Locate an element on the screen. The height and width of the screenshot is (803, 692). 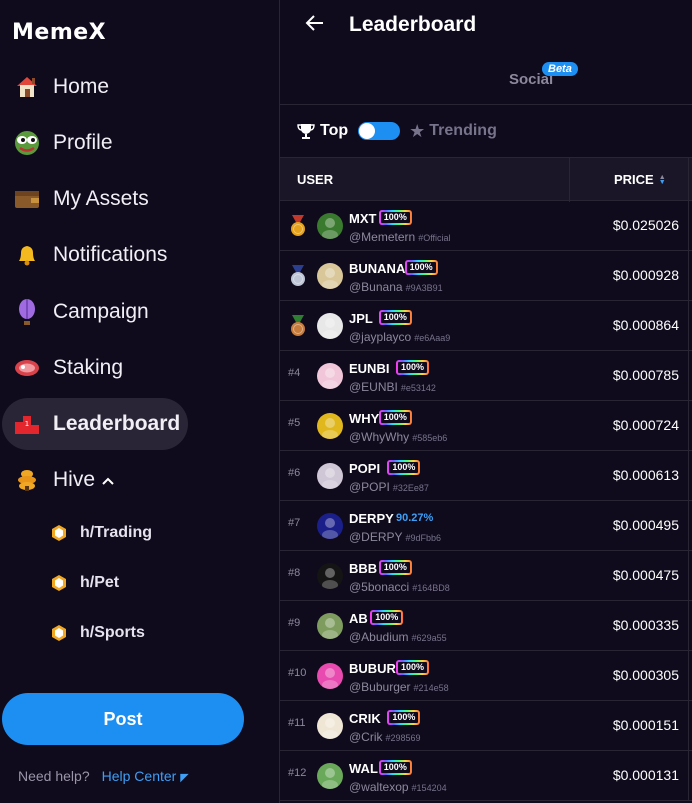
price-value: $0.000151 is located at coordinates (645, 725).